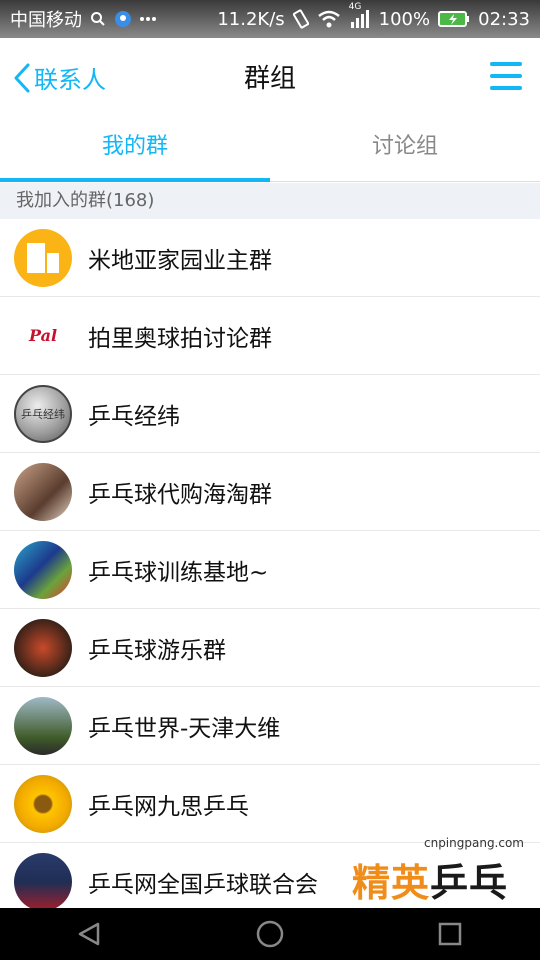 The width and height of the screenshot is (540, 960). I want to click on group-name: 乒乓球游乐群, so click(157, 650).